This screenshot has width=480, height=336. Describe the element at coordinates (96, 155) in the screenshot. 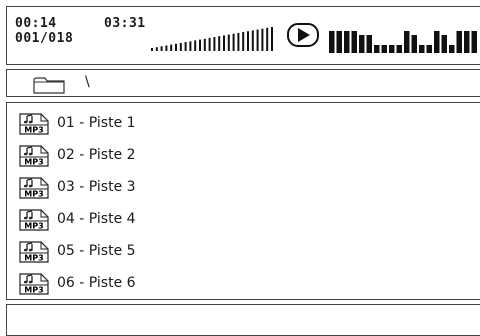

I see `track-label: 02 - Piste 2` at that location.